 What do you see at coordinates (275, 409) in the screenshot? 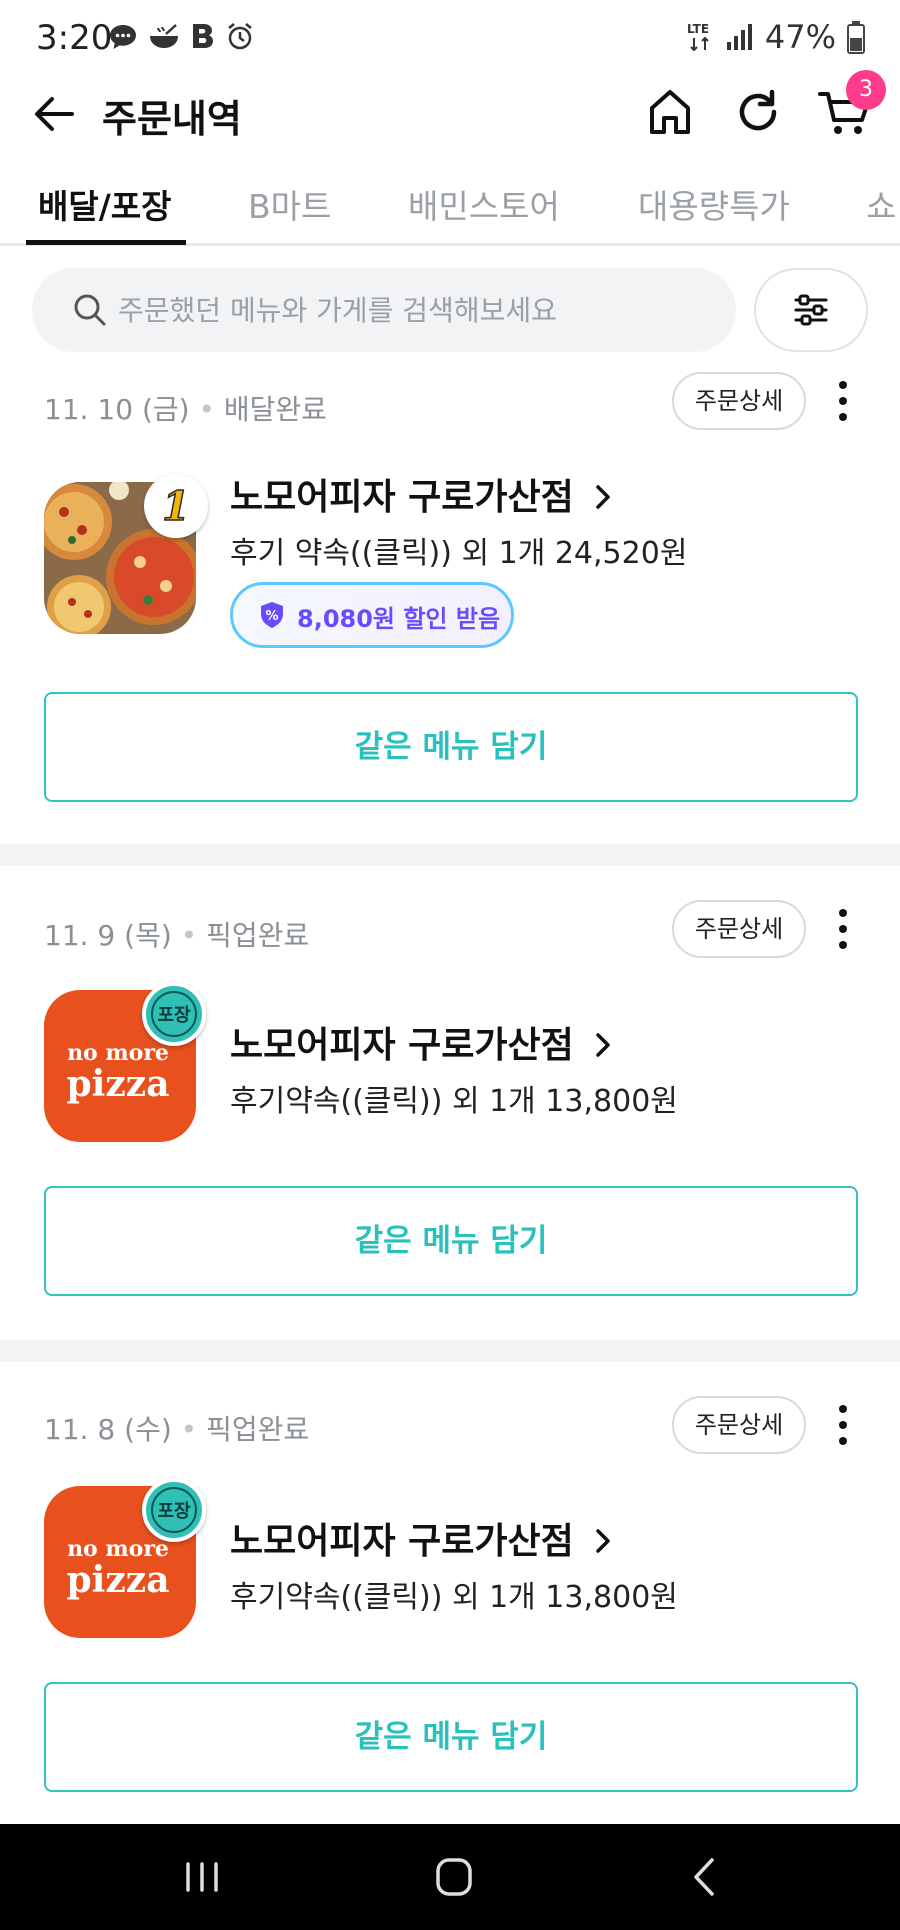
I see `order-status: 배달완료` at bounding box center [275, 409].